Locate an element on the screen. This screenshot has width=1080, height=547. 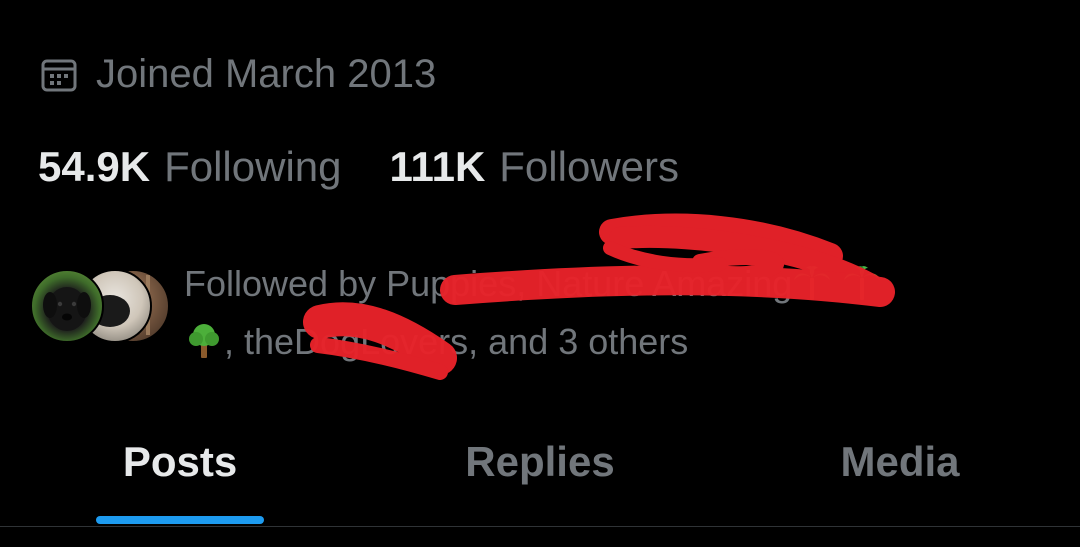
joined-date-label: Joined March 2013 is located at coordinates (266, 74).